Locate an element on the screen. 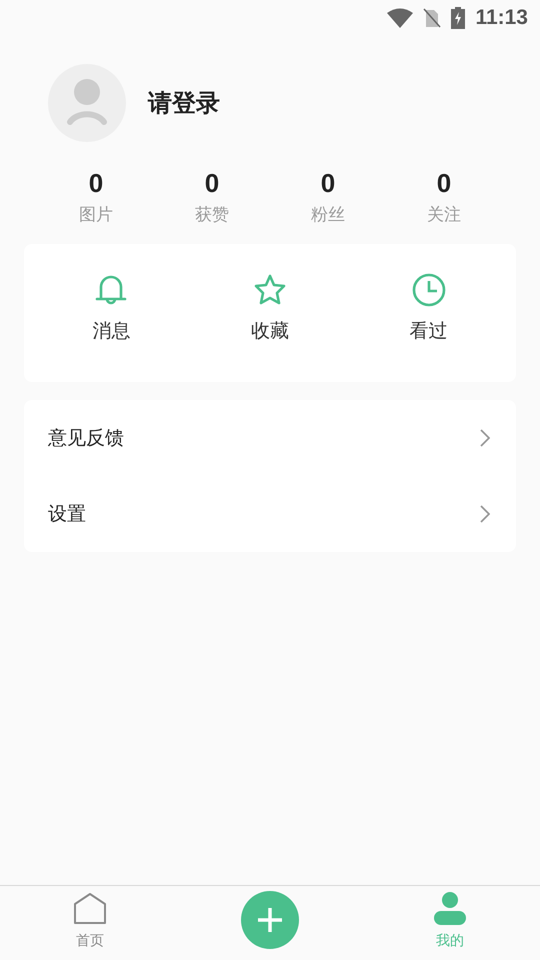 Image resolution: width=540 pixels, height=960 pixels. battery-charging-icon is located at coordinates (458, 18).